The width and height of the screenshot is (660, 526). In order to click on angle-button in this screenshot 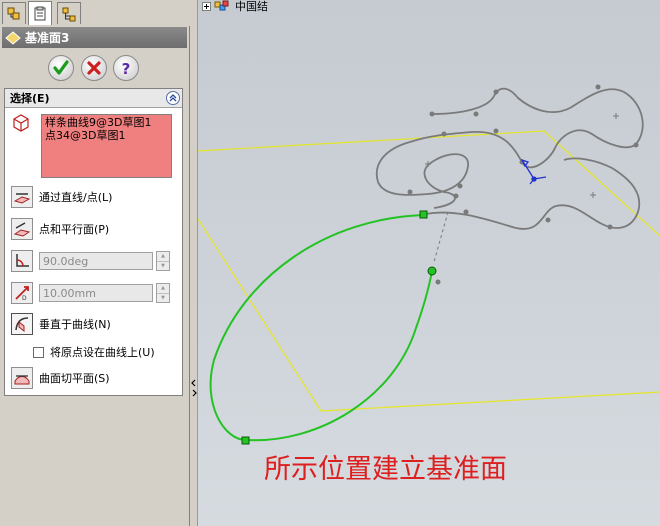, I will do `click(22, 261)`.